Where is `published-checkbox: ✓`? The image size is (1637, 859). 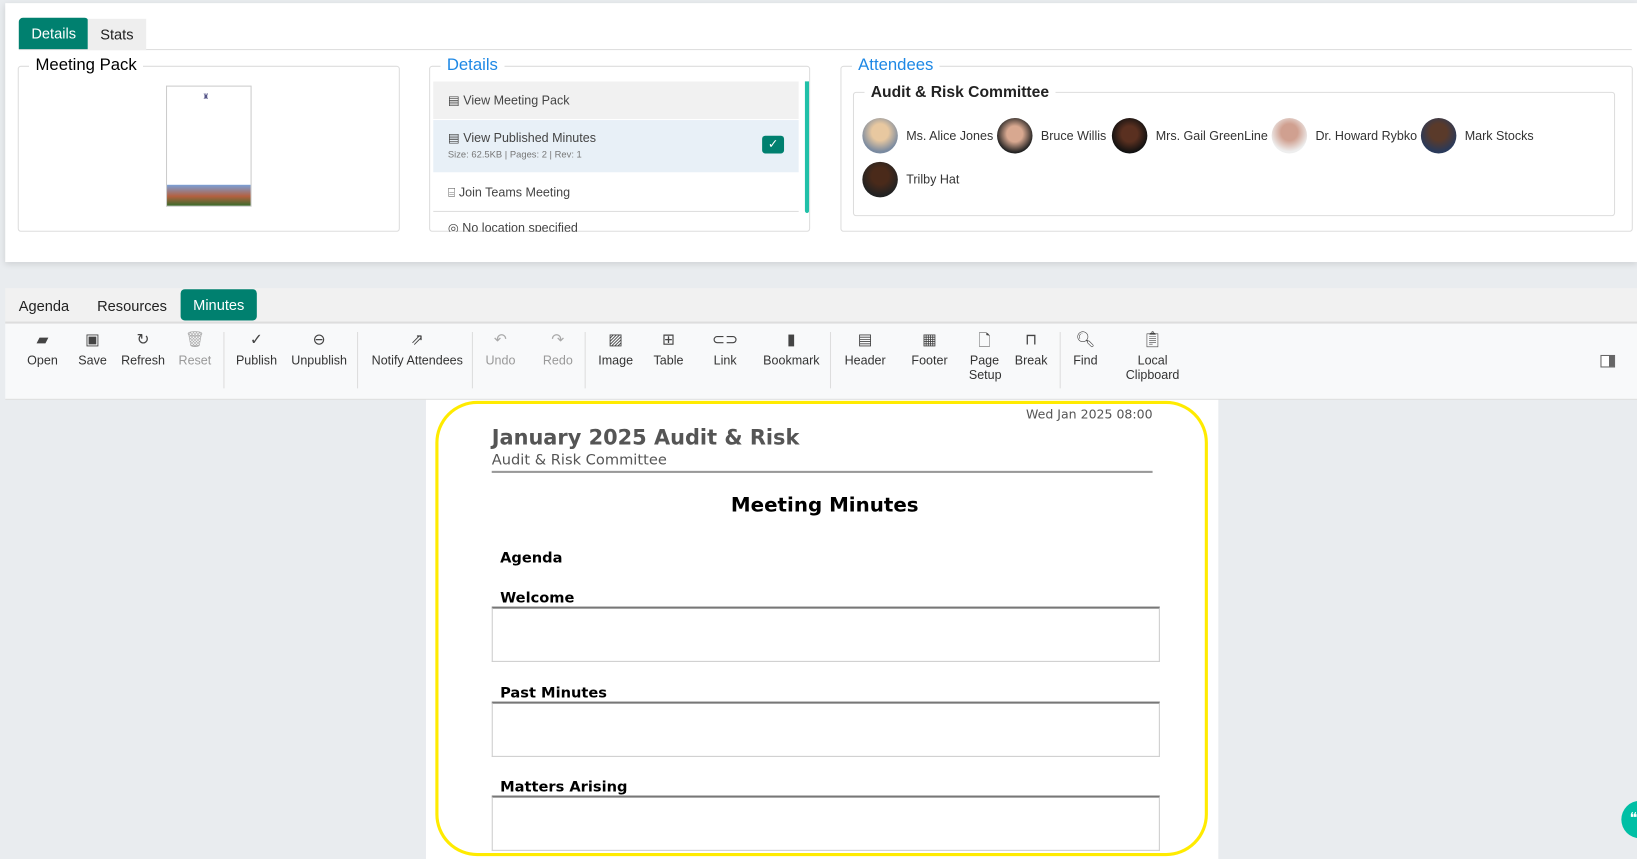
published-checkbox: ✓ is located at coordinates (773, 144).